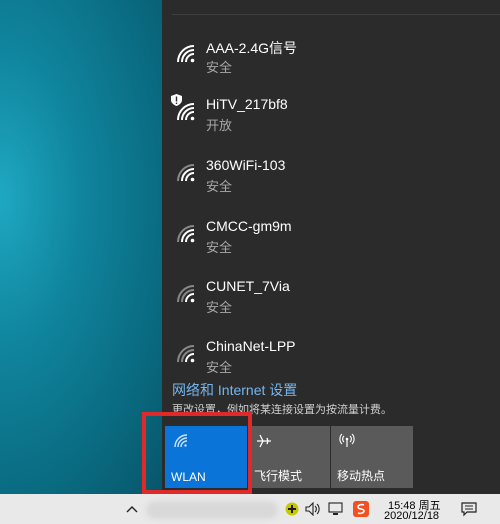  Describe the element at coordinates (289, 457) in the screenshot. I see `airplane-mode-button: 飞行模式` at that location.